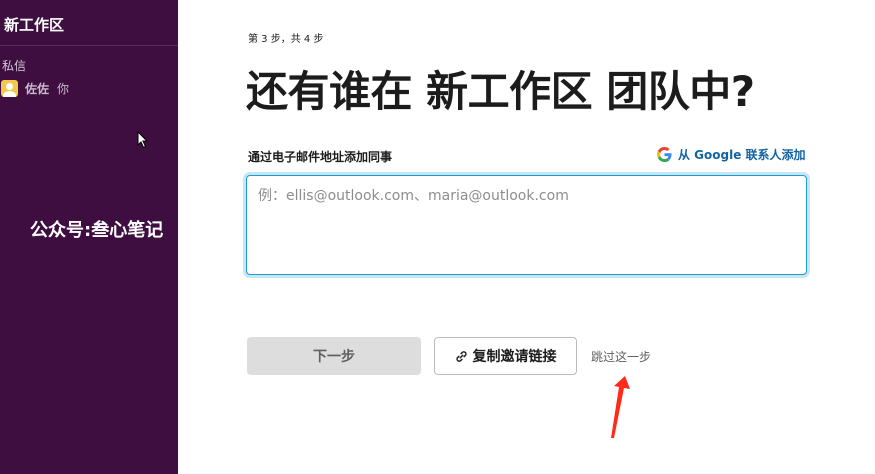 Image resolution: width=875 pixels, height=474 pixels. What do you see at coordinates (514, 357) in the screenshot?
I see `copy-invite-link-label: 复制邀请链接` at bounding box center [514, 357].